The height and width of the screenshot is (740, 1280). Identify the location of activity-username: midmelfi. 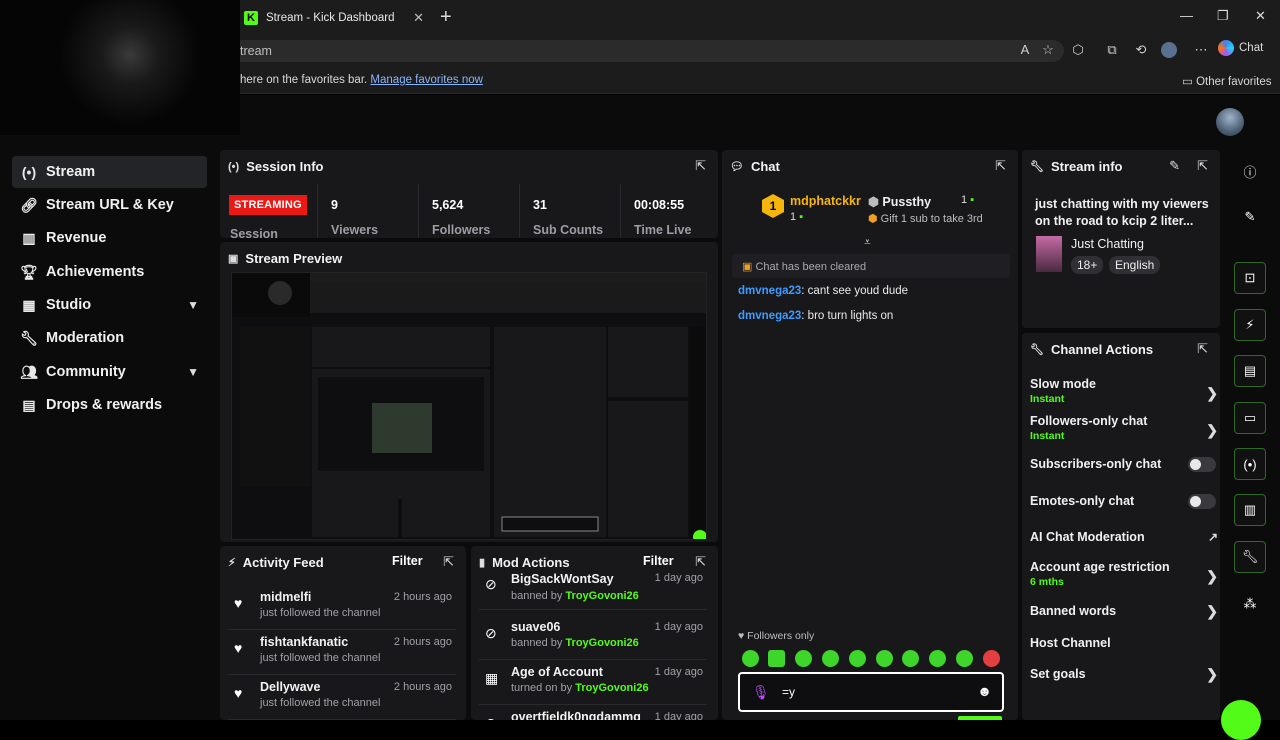
(285, 597).